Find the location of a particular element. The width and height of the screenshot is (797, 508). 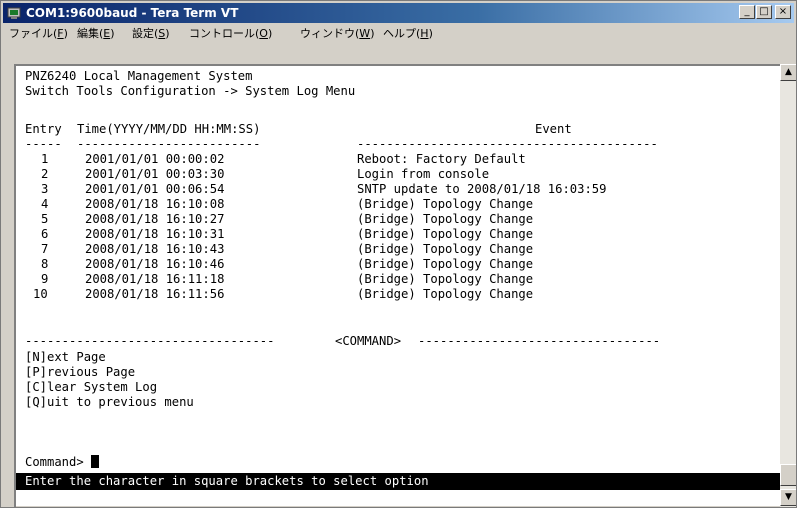

maximize-button: □ is located at coordinates (764, 12).